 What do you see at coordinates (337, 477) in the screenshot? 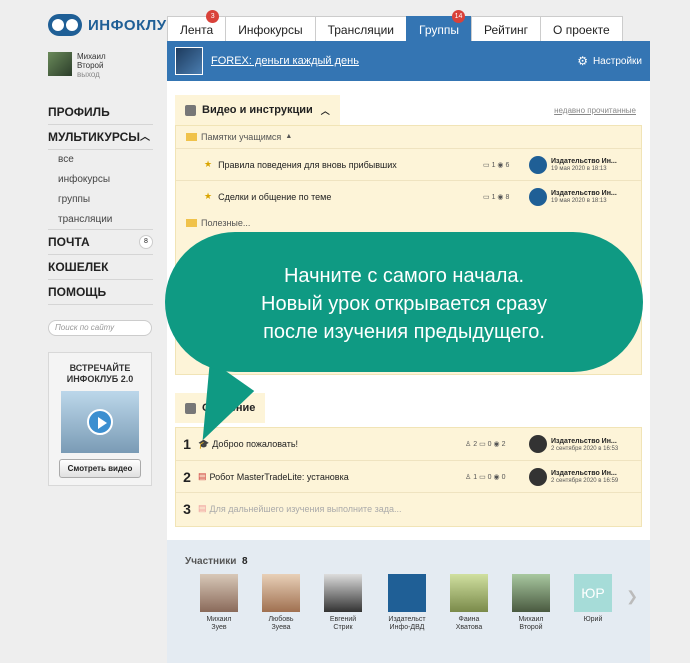
I see `lesson-title: Робот MasterTradeLite: установка` at bounding box center [337, 477].